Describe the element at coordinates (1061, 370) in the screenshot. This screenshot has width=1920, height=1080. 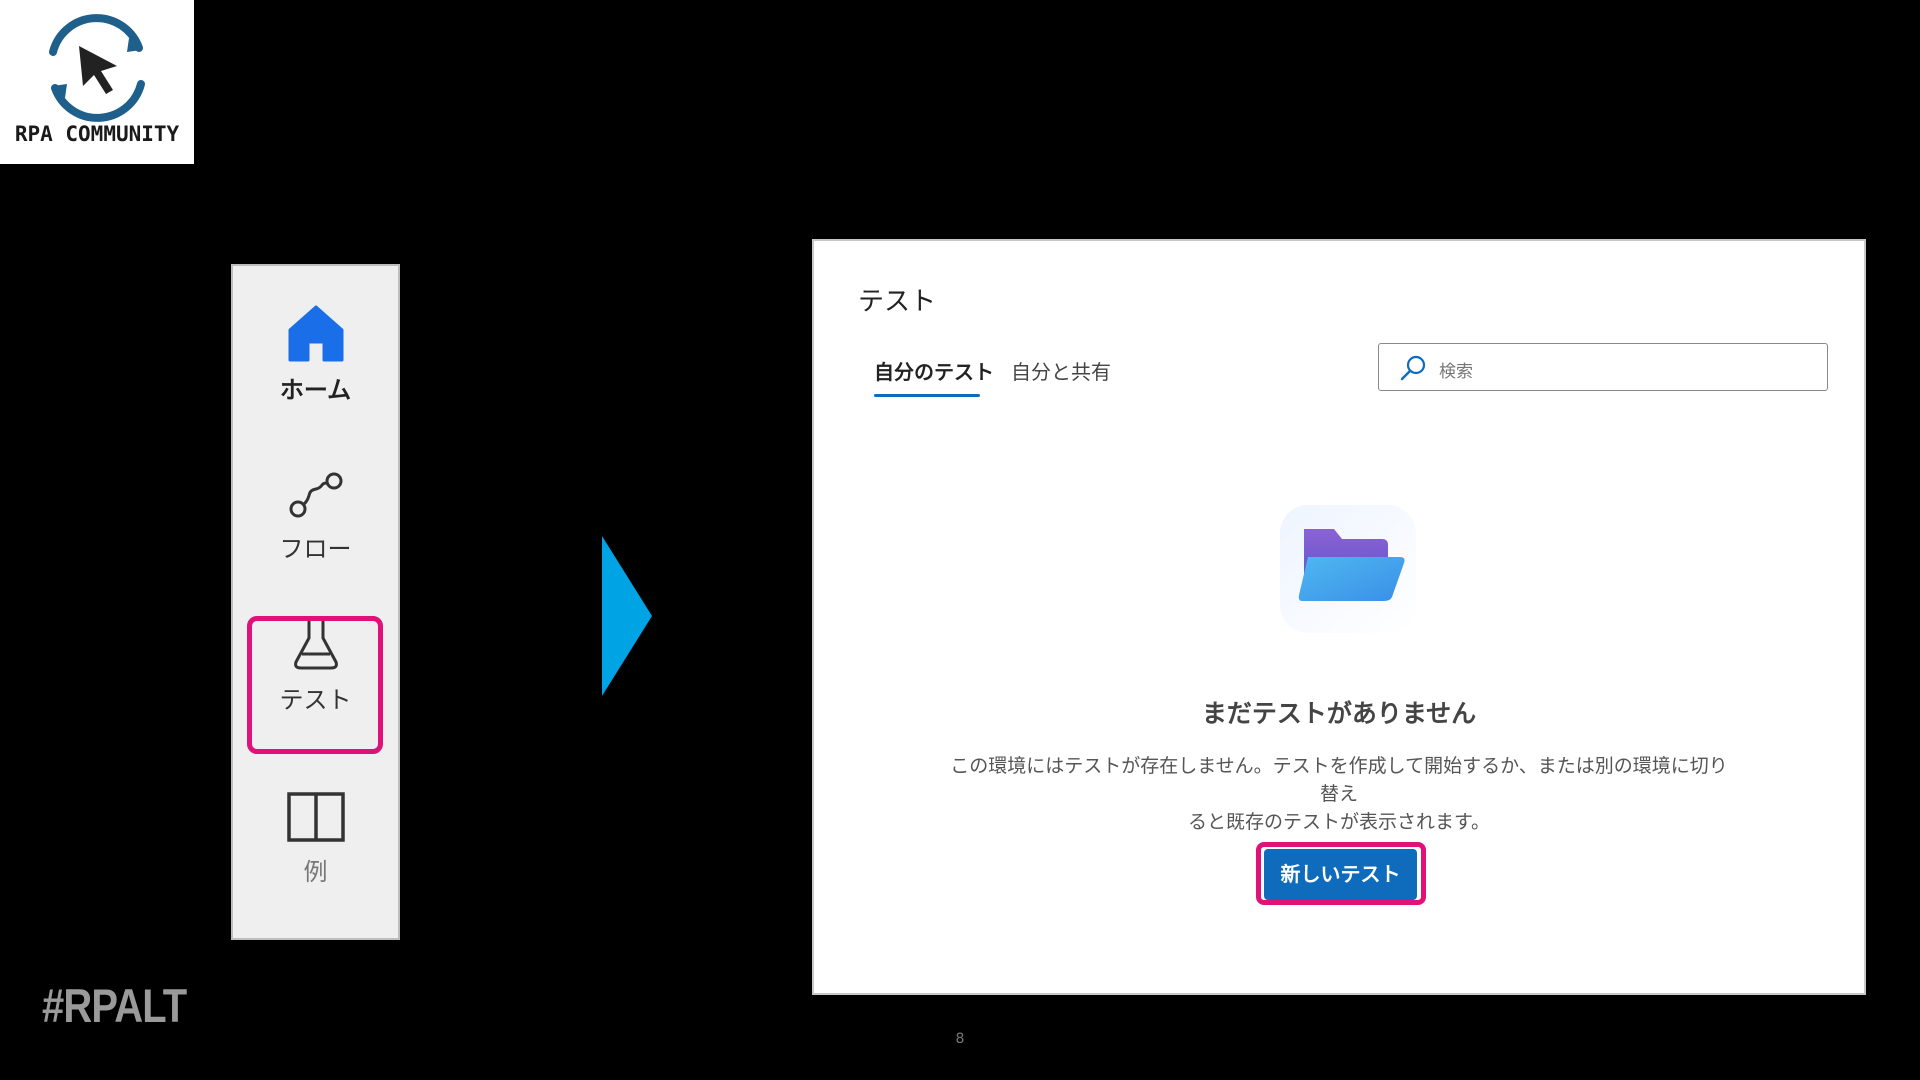
I see `tab-shared-with-me: 自分と共有` at that location.